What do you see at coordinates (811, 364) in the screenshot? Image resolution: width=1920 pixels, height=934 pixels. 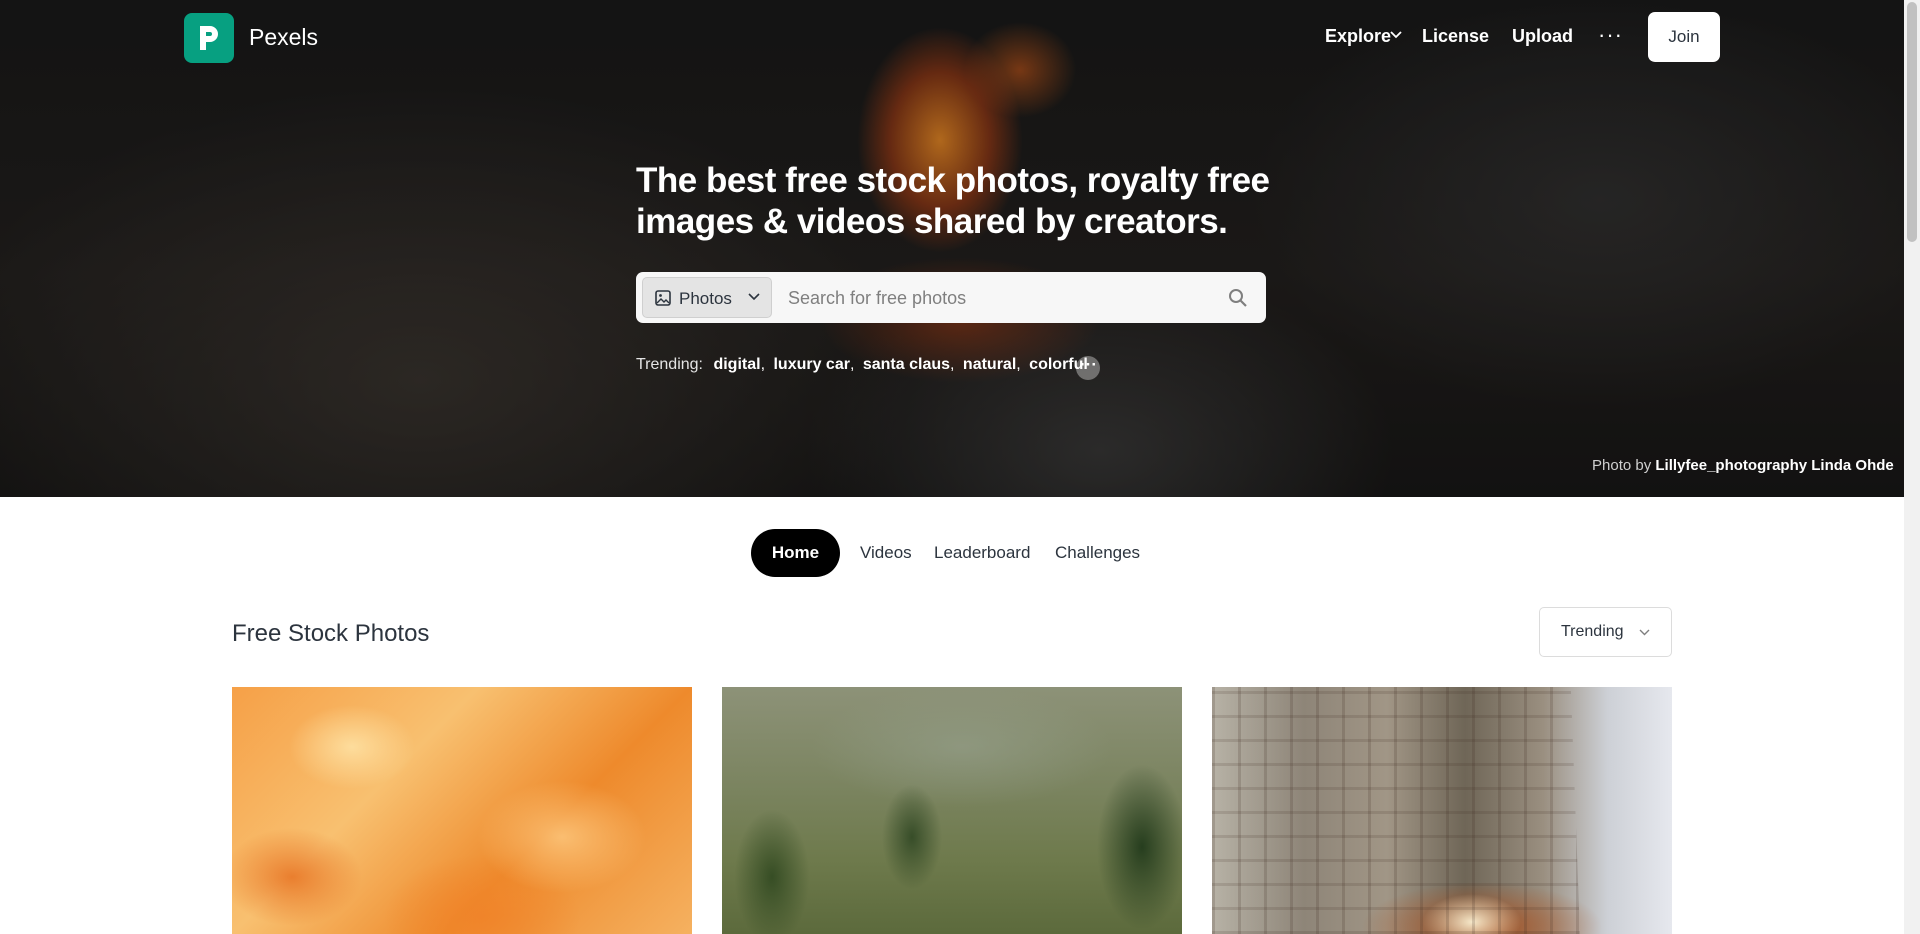 I see `trending-term: luxury car` at bounding box center [811, 364].